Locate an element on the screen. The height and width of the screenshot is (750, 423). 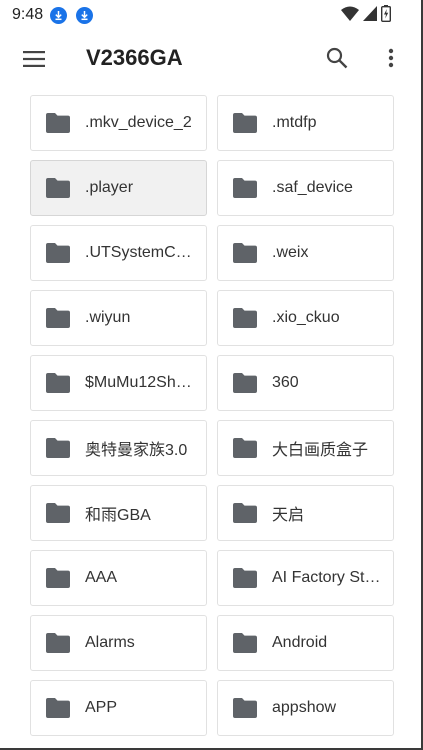
folder-item: 和雨GBA is located at coordinates (118, 513).